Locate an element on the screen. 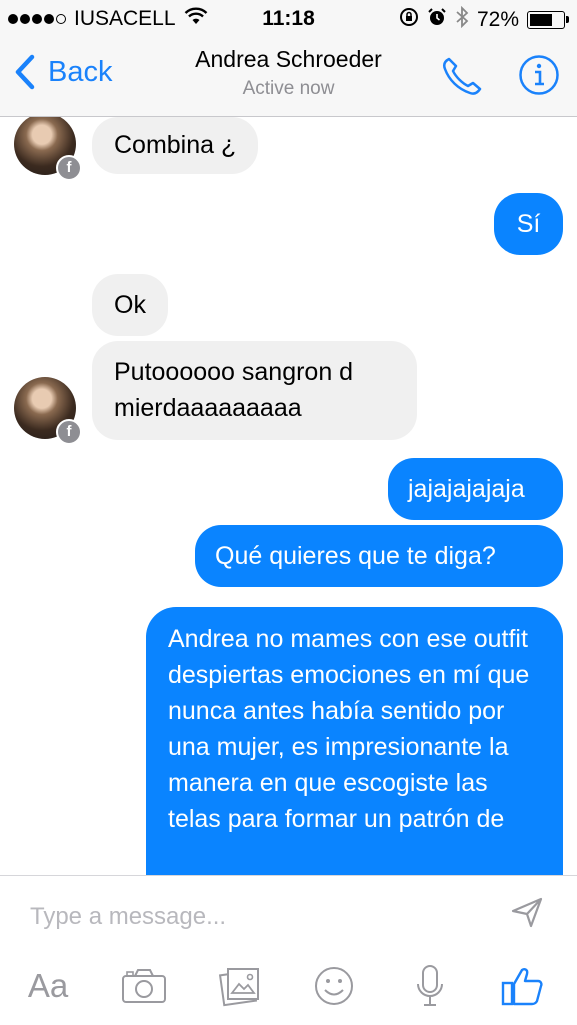 The width and height of the screenshot is (577, 1025). emoji-icon is located at coordinates (334, 986).